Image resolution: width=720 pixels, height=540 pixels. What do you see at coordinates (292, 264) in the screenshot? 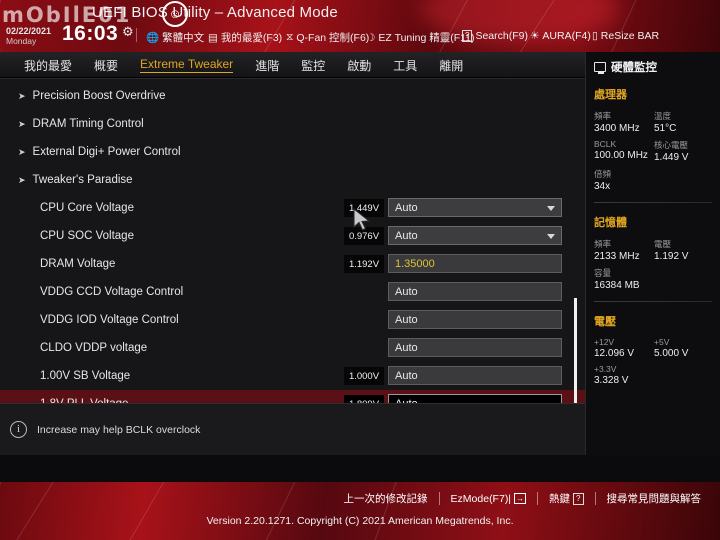
I see `setting-row-dram-voltage: DRAM Voltage 1.192V 1.35000` at bounding box center [292, 264].